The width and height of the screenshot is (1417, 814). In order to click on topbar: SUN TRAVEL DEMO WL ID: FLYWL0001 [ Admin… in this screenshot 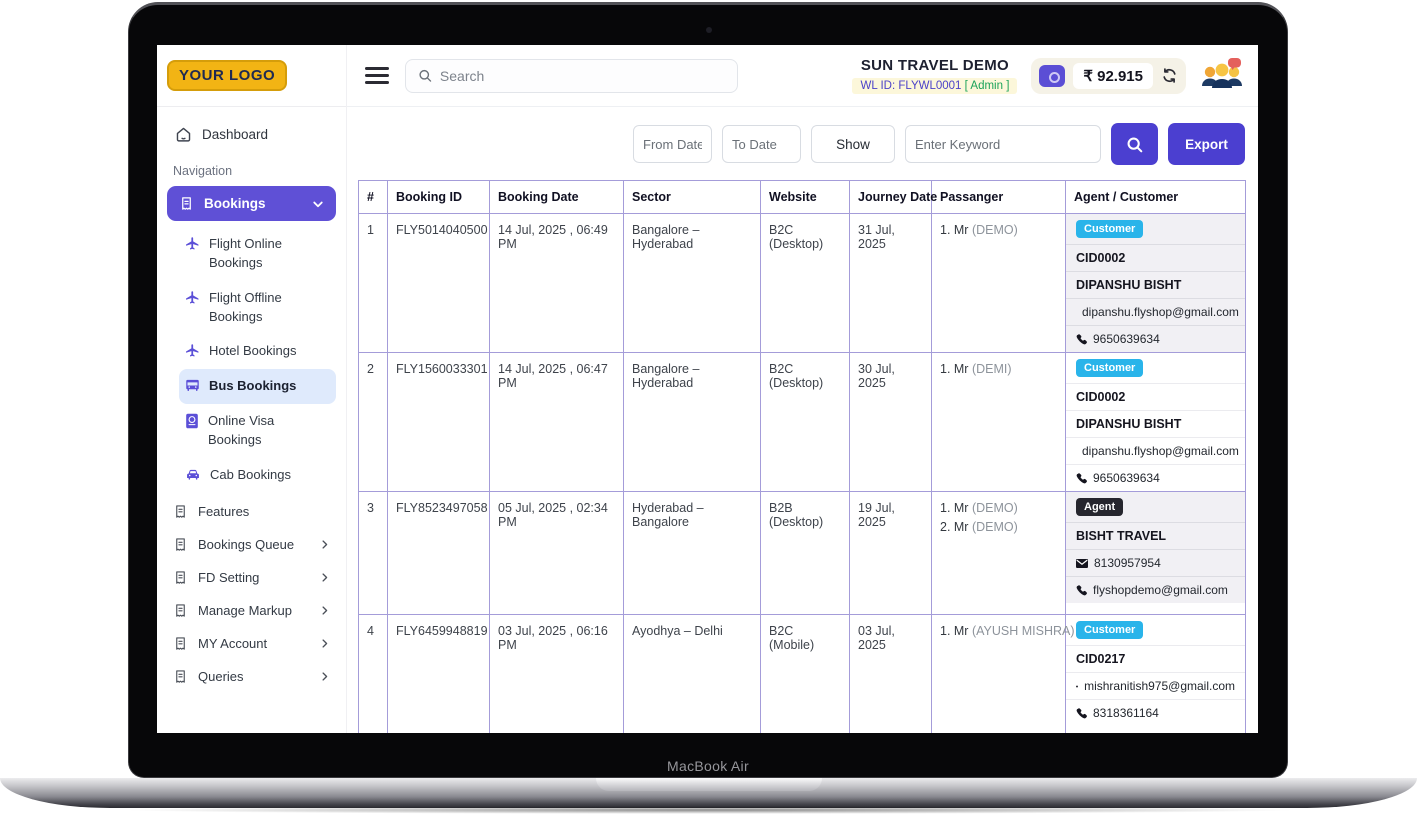, I will do `click(802, 76)`.